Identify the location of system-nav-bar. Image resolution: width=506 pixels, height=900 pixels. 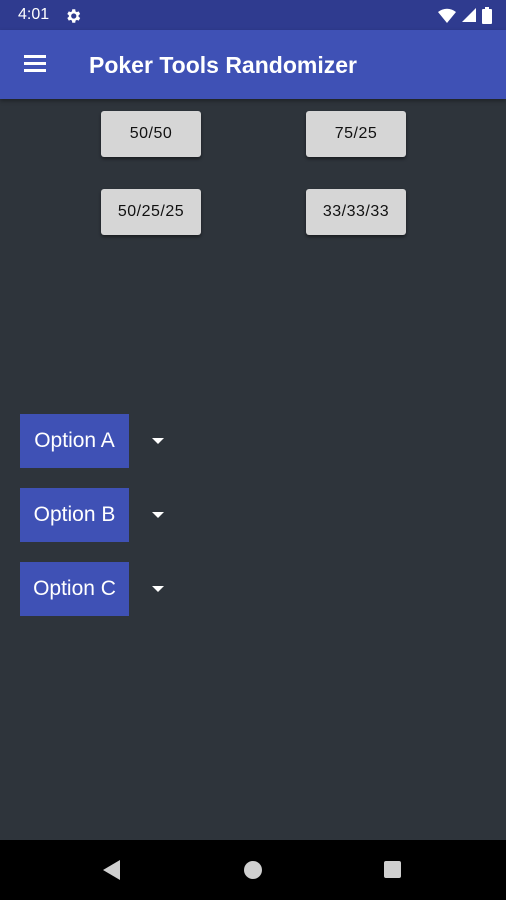
(253, 870).